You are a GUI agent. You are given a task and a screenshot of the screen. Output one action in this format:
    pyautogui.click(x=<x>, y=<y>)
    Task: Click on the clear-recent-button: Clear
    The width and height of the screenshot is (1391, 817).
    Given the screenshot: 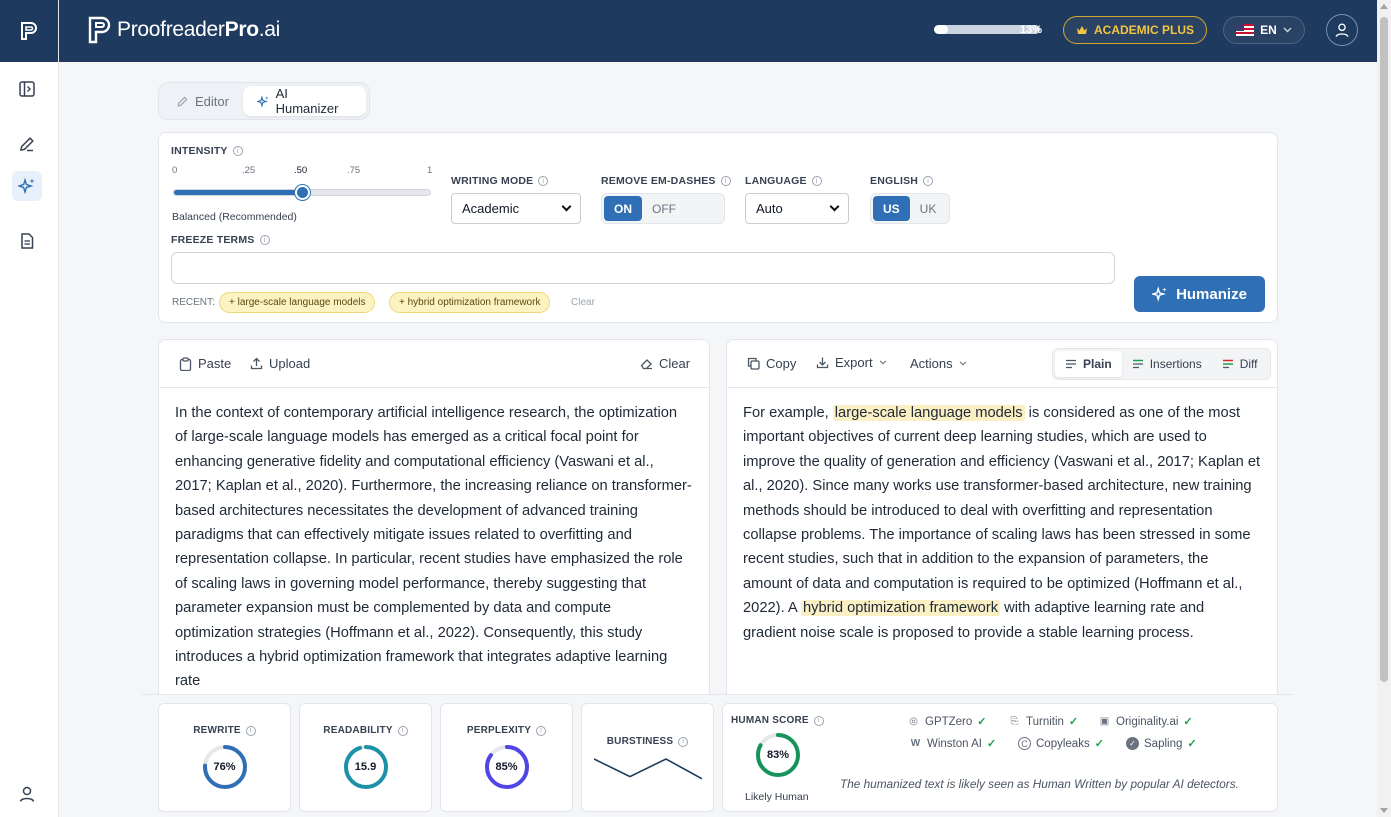 What is the action you would take?
    pyautogui.click(x=583, y=302)
    